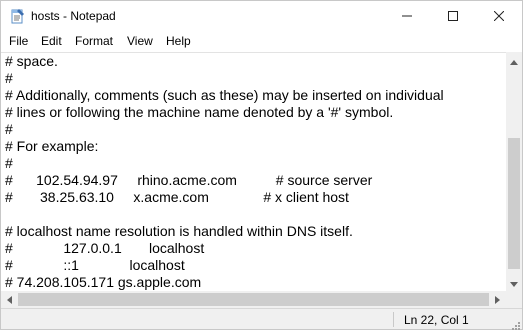 Image resolution: width=523 pixels, height=330 pixels. I want to click on chevron-down-icon, so click(514, 283).